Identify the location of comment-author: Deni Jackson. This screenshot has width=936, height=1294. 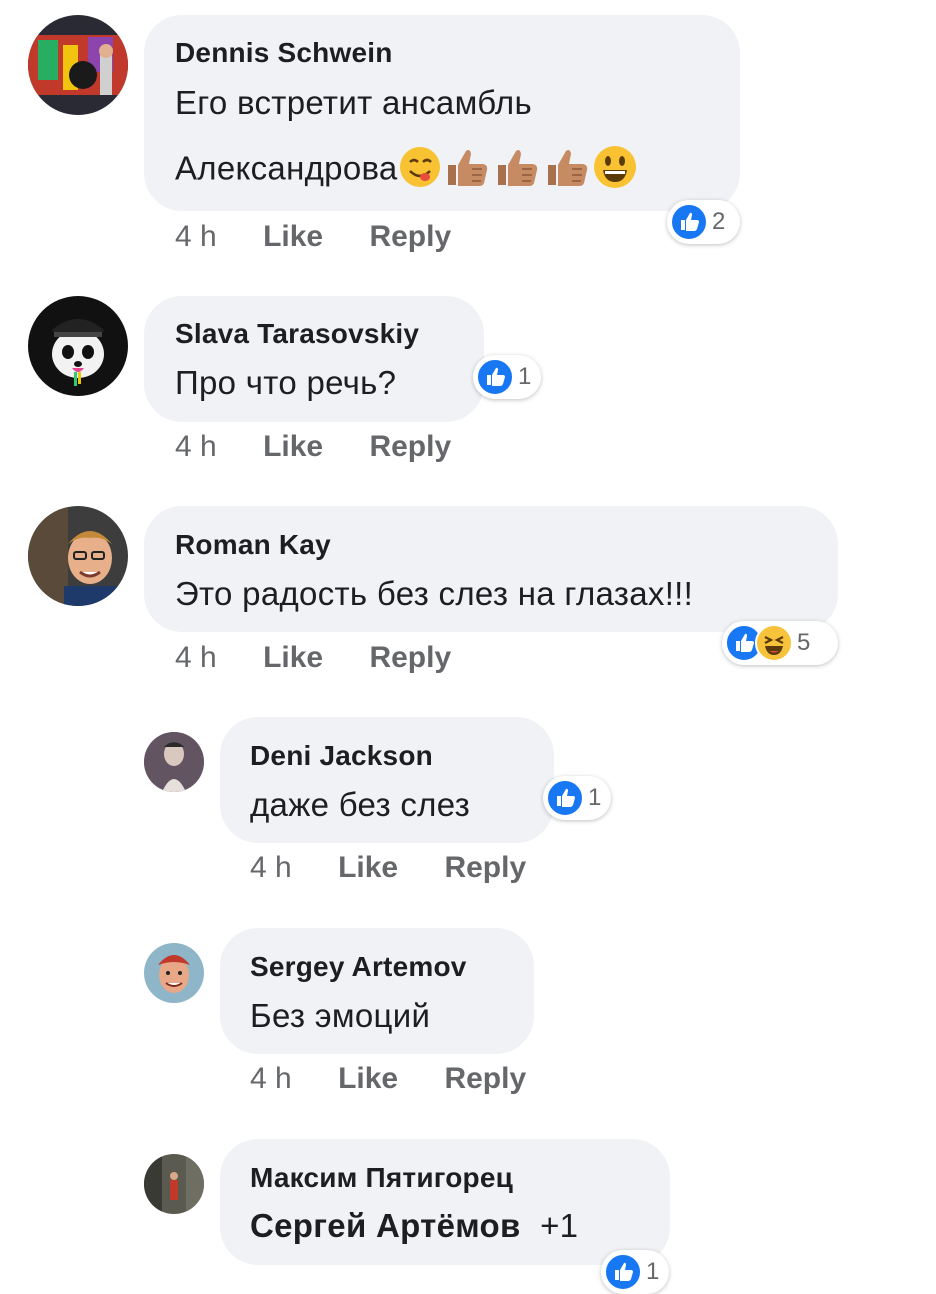
(341, 756).